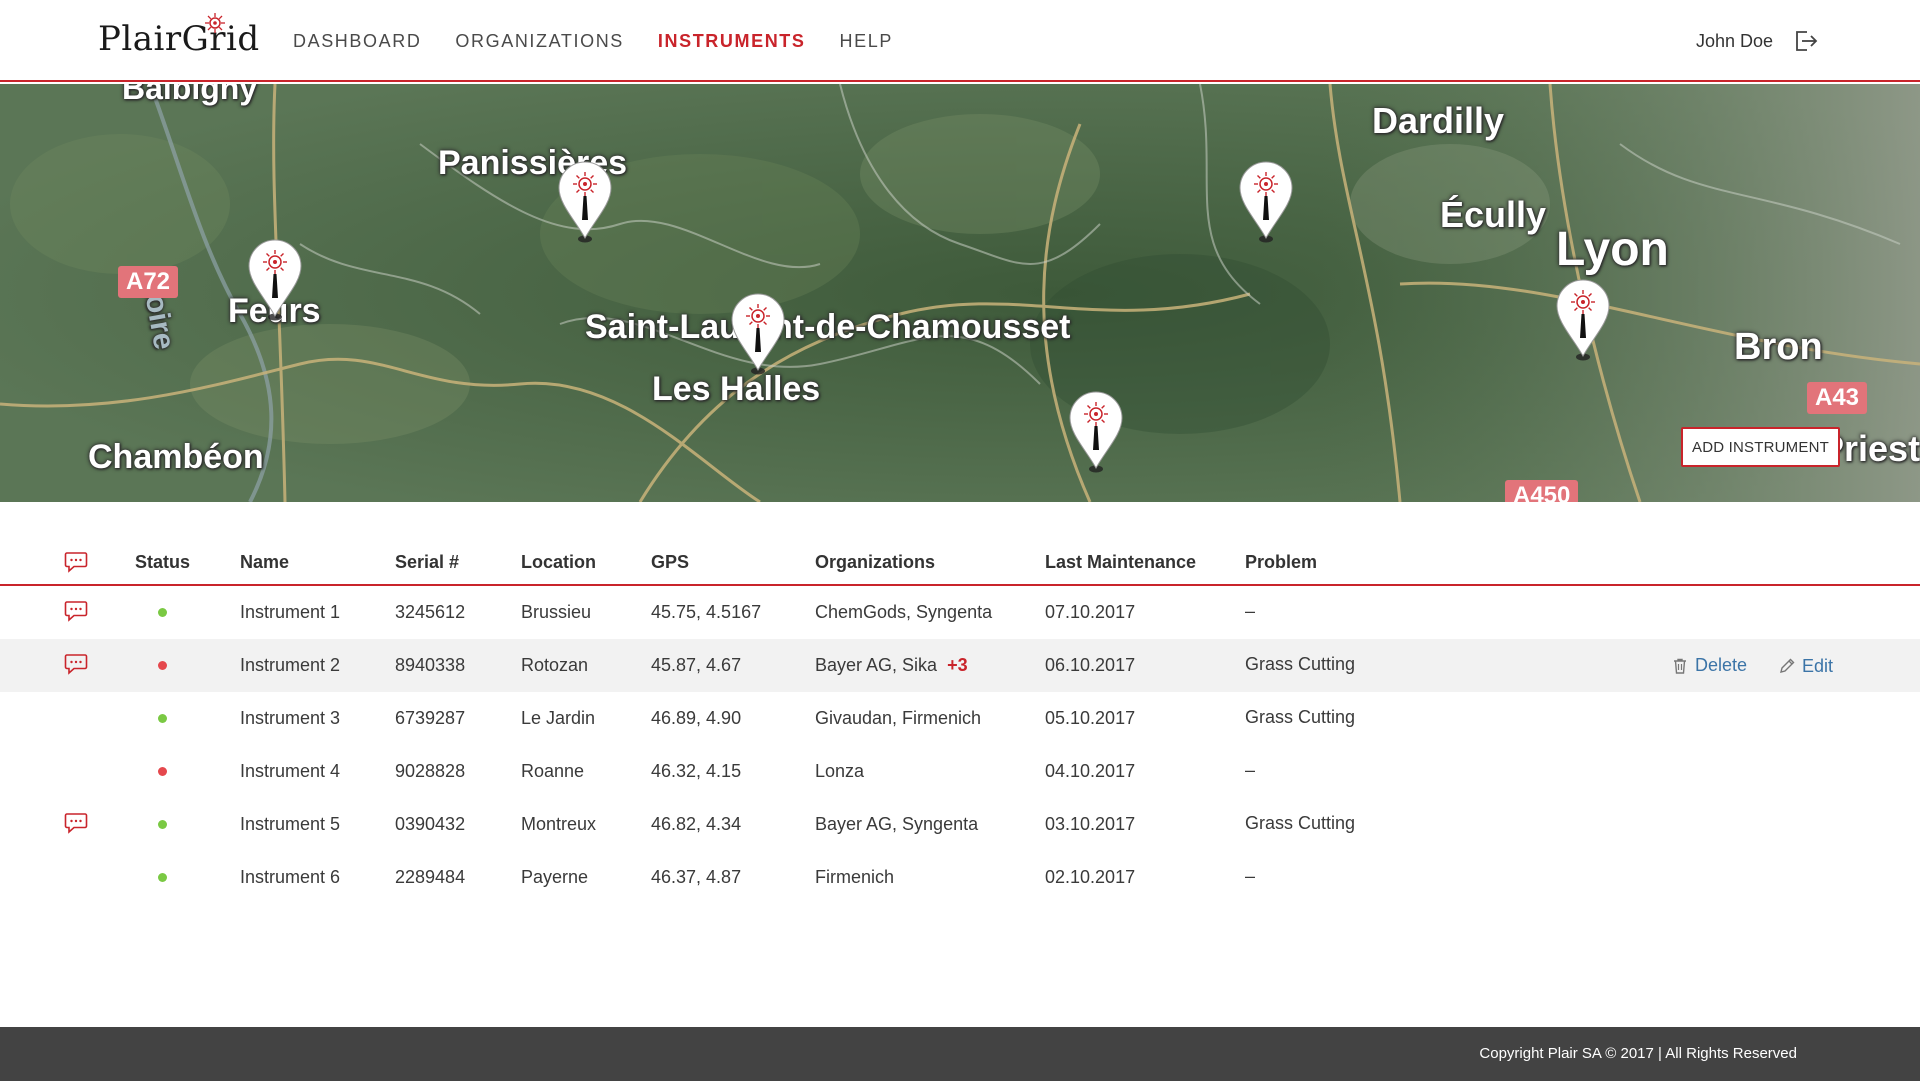  I want to click on cell-location: Le Jardin, so click(558, 718).